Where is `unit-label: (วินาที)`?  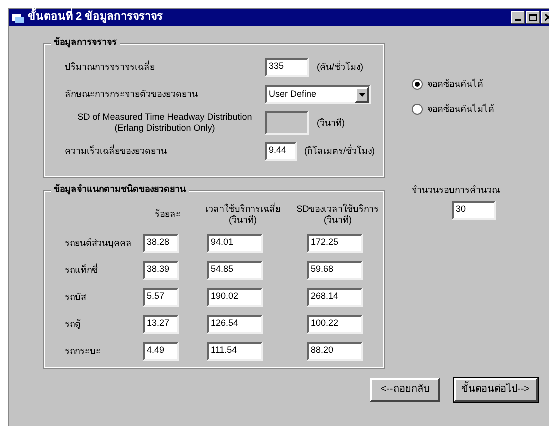 unit-label: (วินาที) is located at coordinates (331, 123).